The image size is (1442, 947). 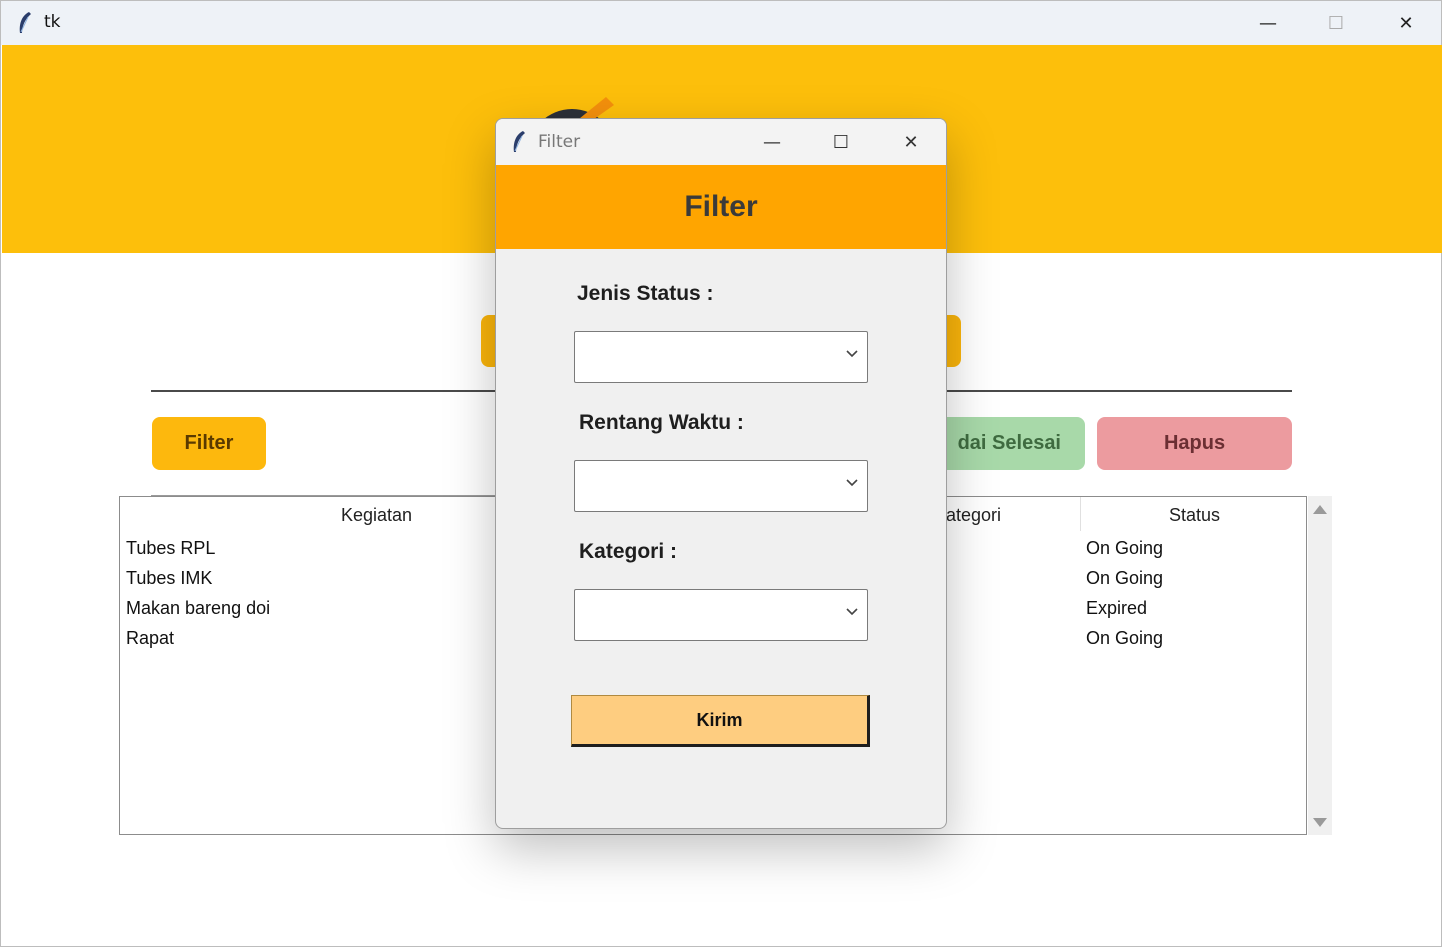 What do you see at coordinates (150, 638) in the screenshot?
I see `table-cell-kegiatan: Rapat` at bounding box center [150, 638].